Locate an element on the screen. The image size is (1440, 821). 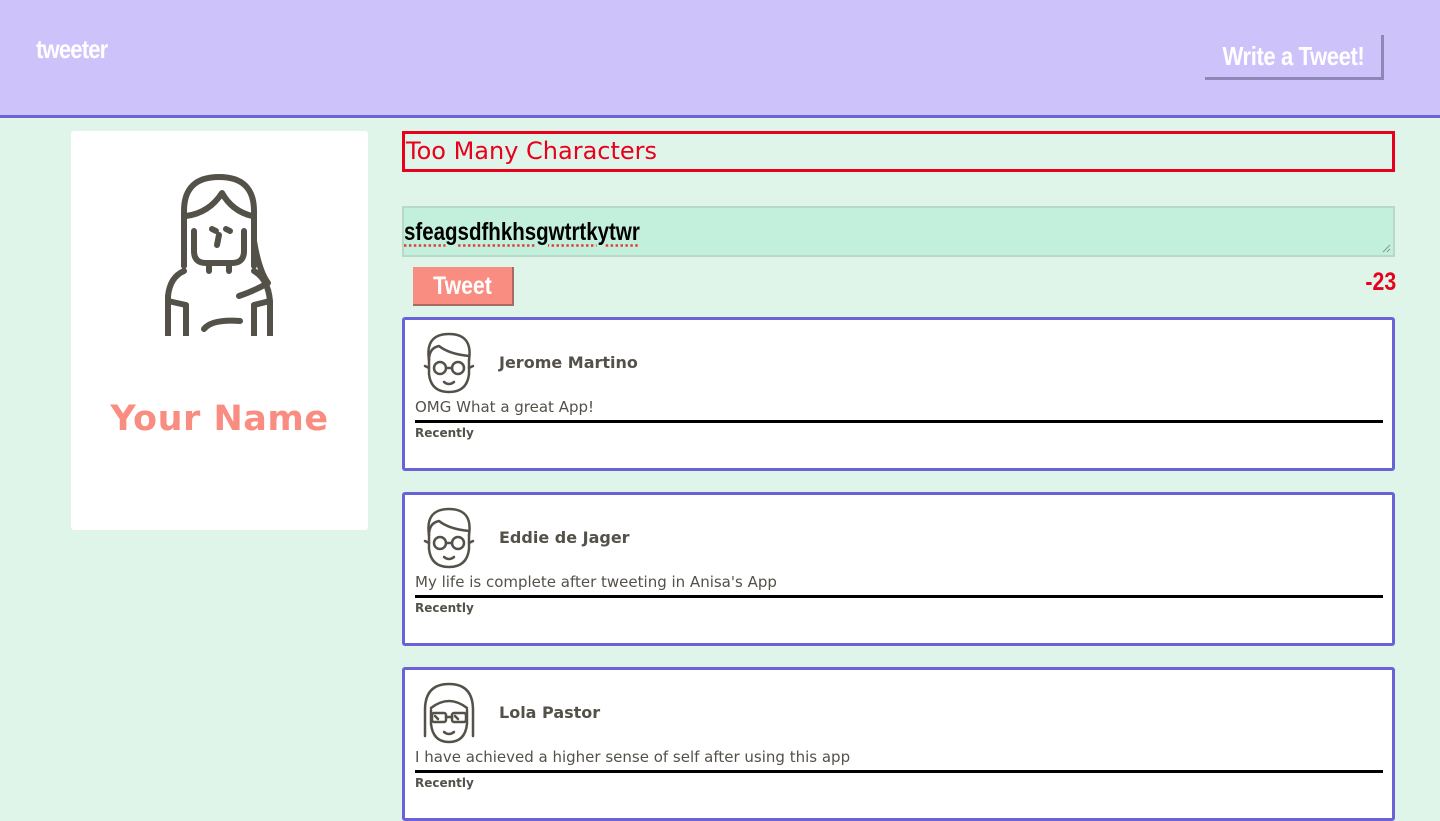
profile-card: Your Name is located at coordinates (219, 330).